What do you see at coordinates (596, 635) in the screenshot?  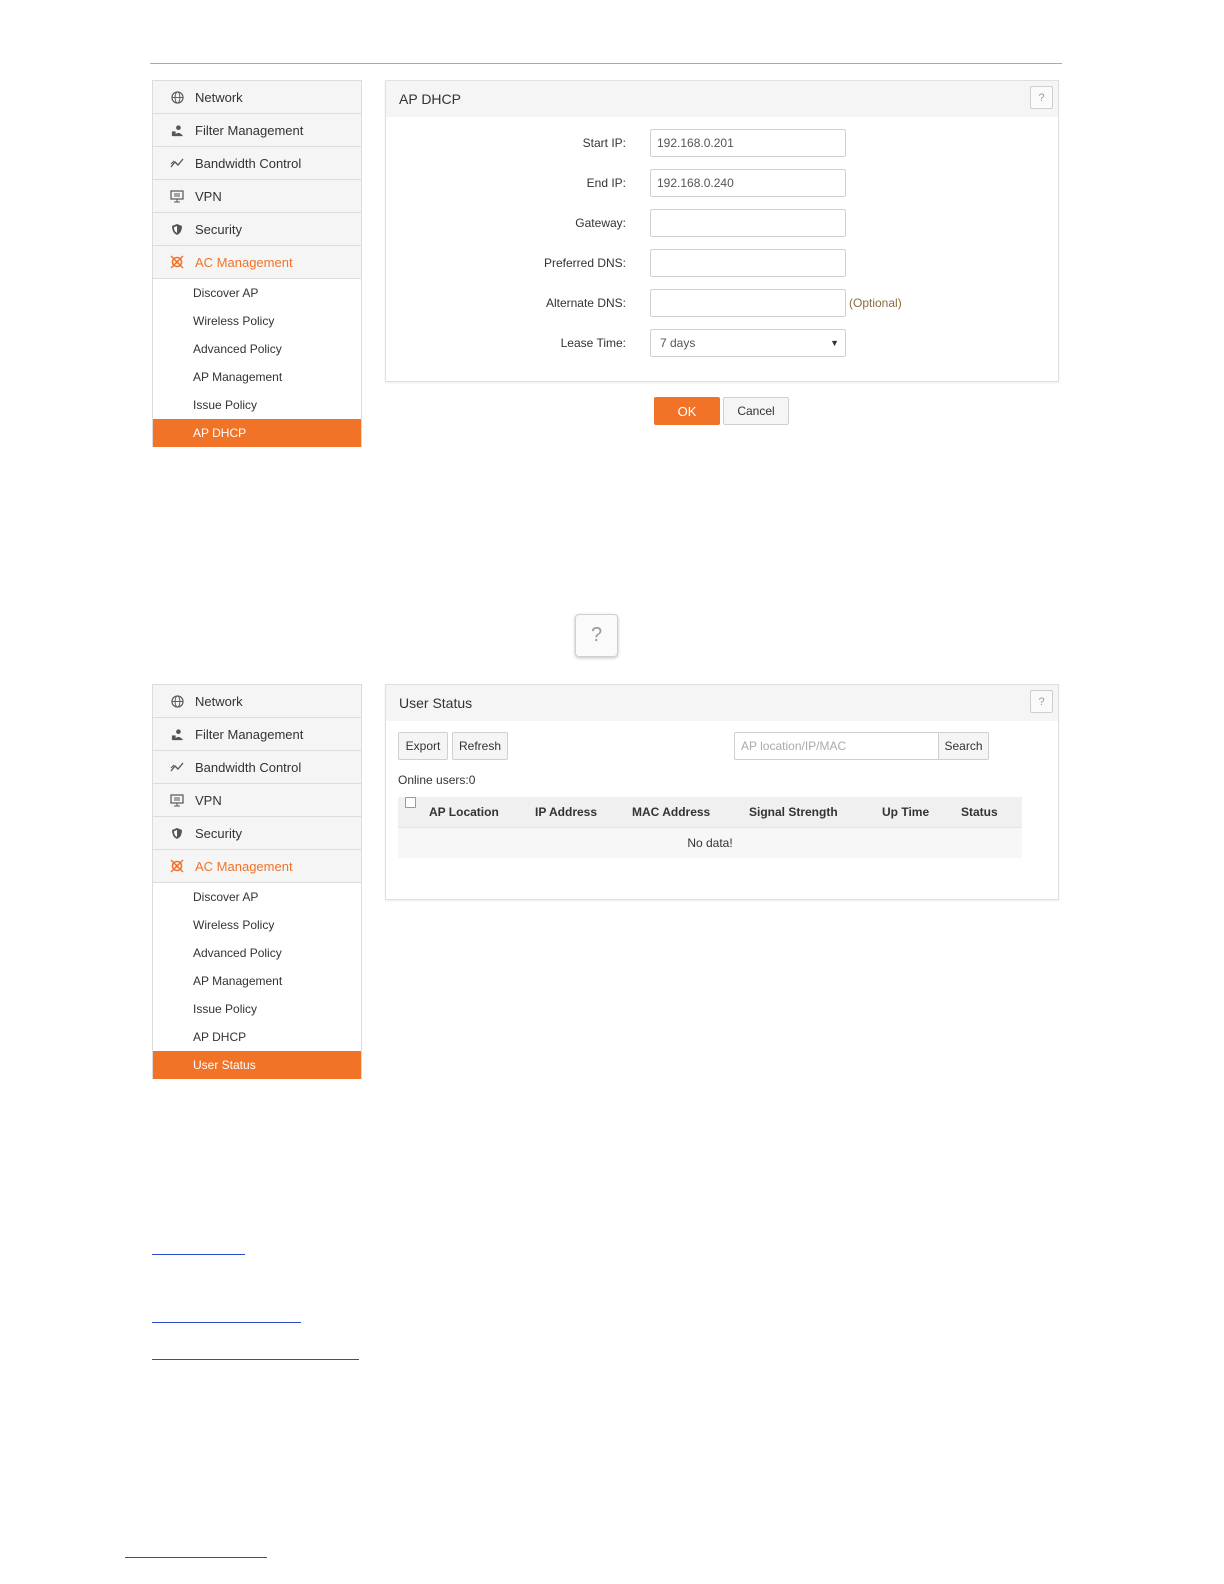 I see `help-icon: ?` at bounding box center [596, 635].